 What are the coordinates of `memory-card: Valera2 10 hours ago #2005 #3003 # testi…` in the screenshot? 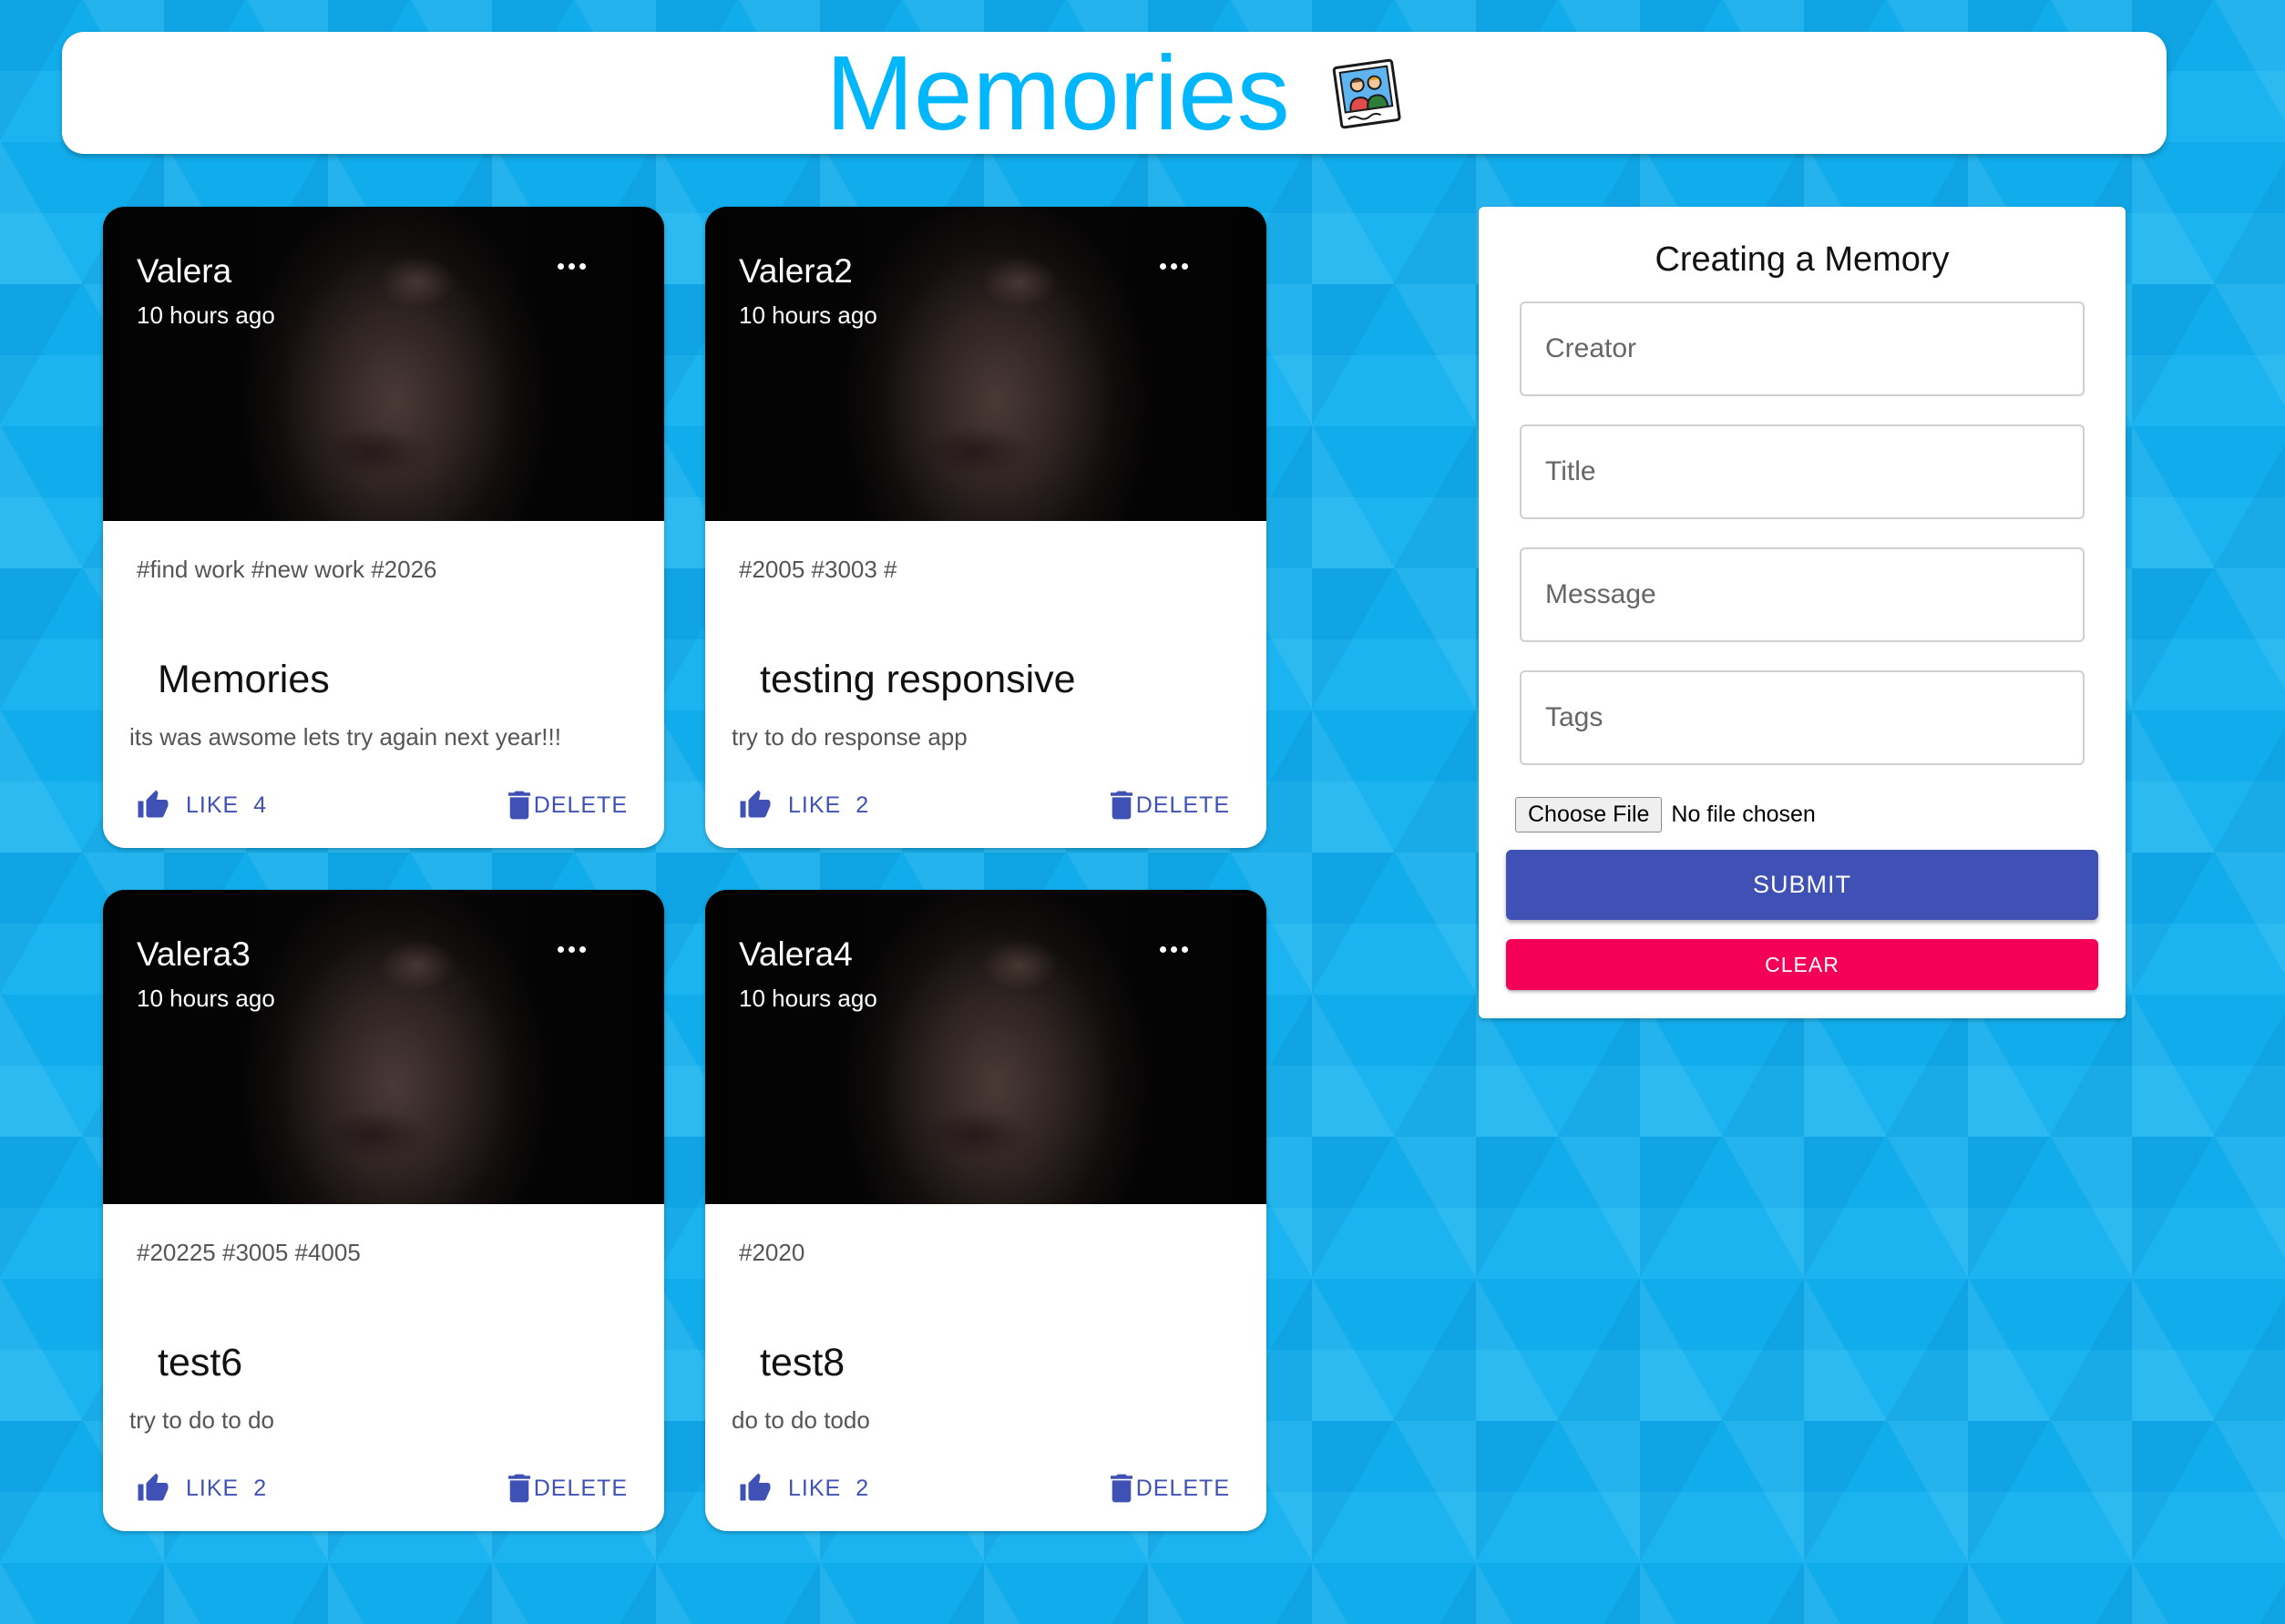 It's located at (985, 527).